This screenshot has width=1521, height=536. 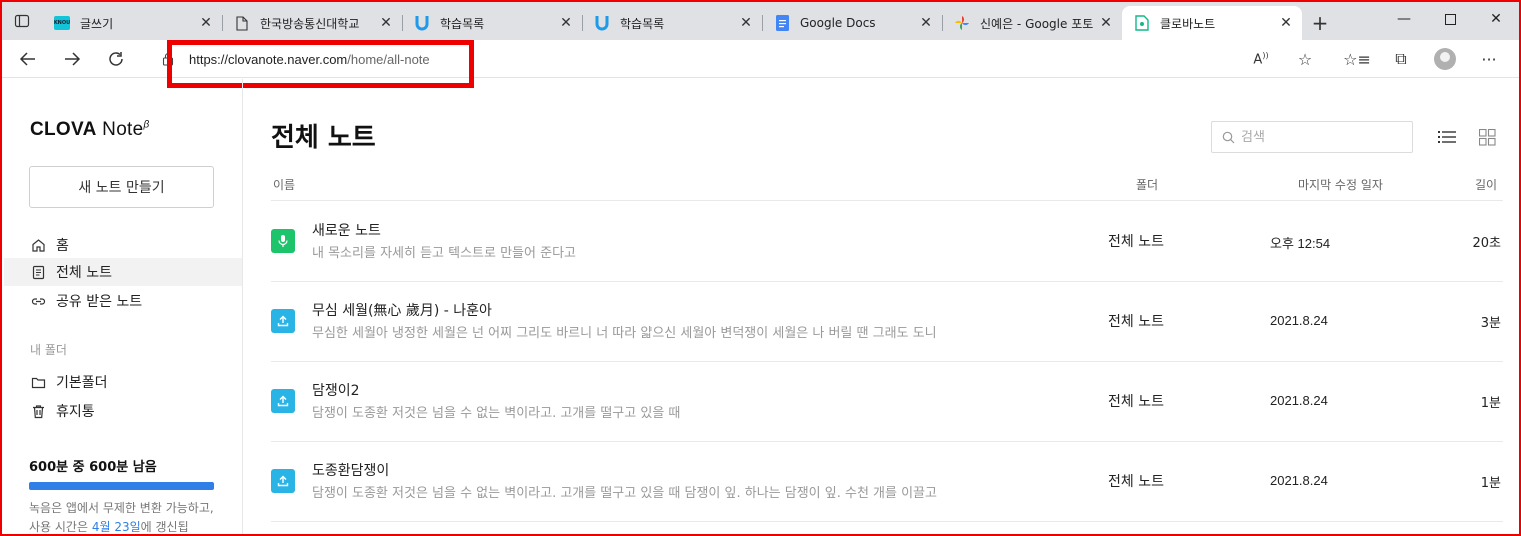 I want to click on close-window-button: ✕, so click(x=1496, y=19).